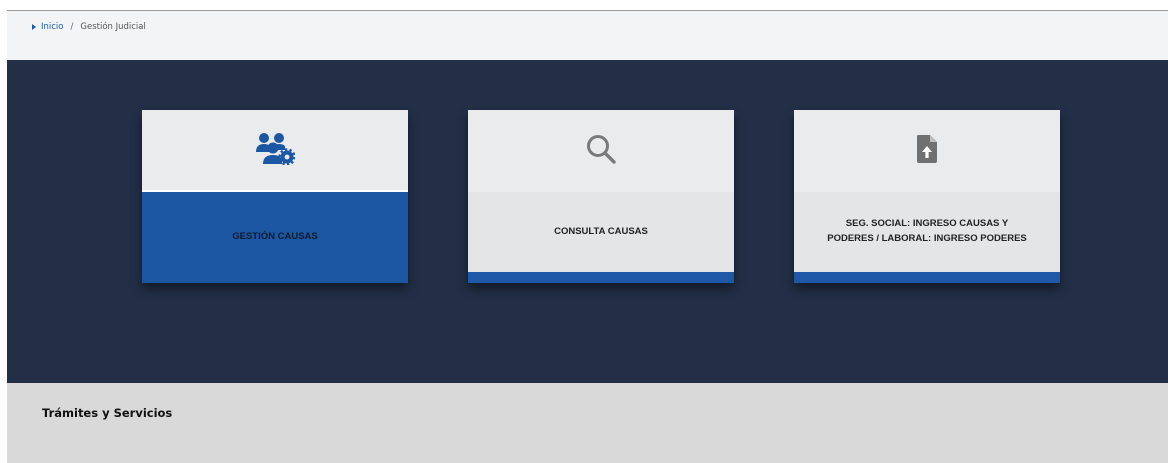  Describe the element at coordinates (275, 237) in the screenshot. I see `card-label: GESTIÓN CAUSAS` at that location.